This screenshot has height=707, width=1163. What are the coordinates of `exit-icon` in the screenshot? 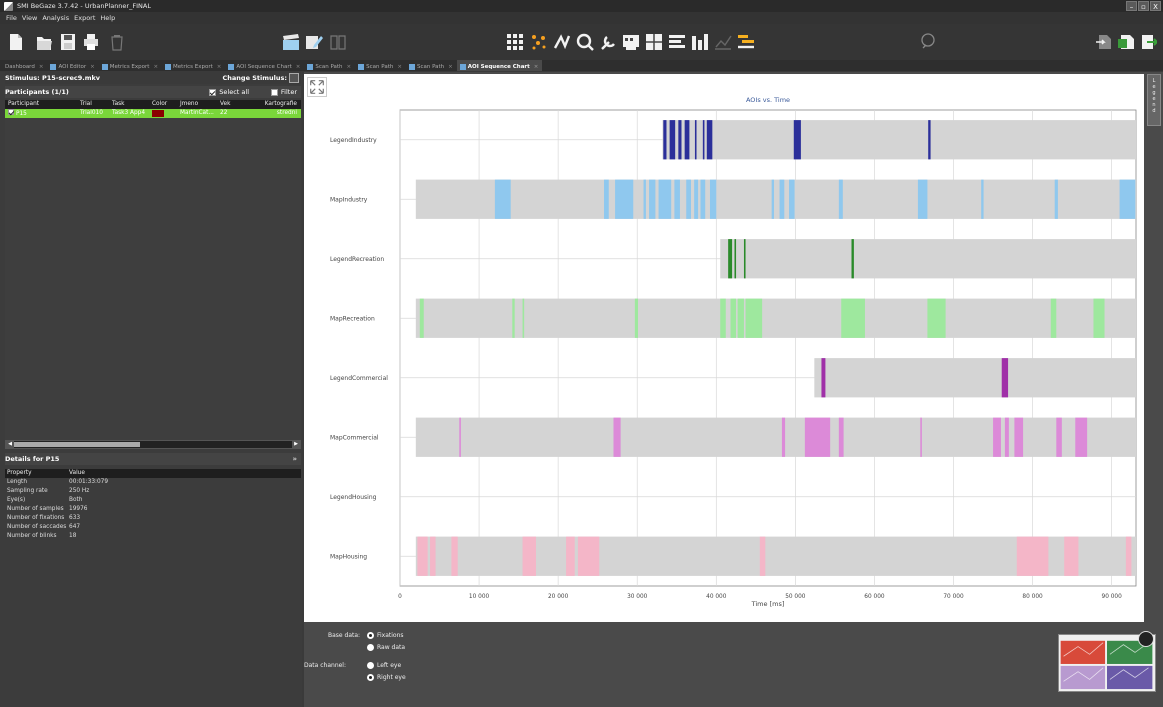 It's located at (1148, 42).